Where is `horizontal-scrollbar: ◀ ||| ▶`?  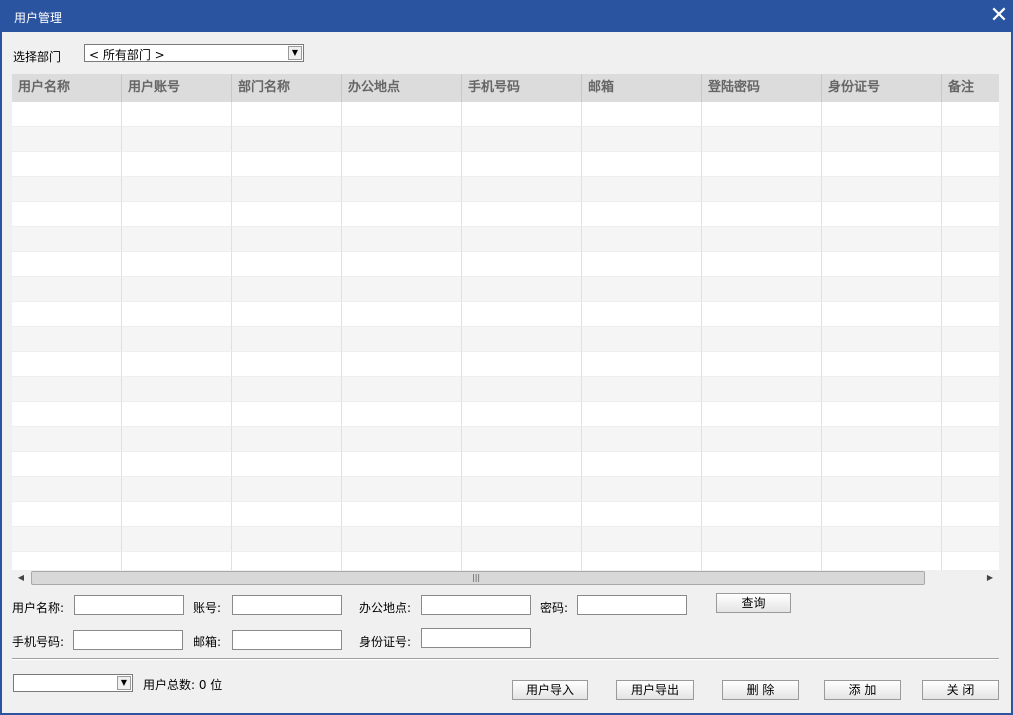 horizontal-scrollbar: ◀ ||| ▶ is located at coordinates (505, 578).